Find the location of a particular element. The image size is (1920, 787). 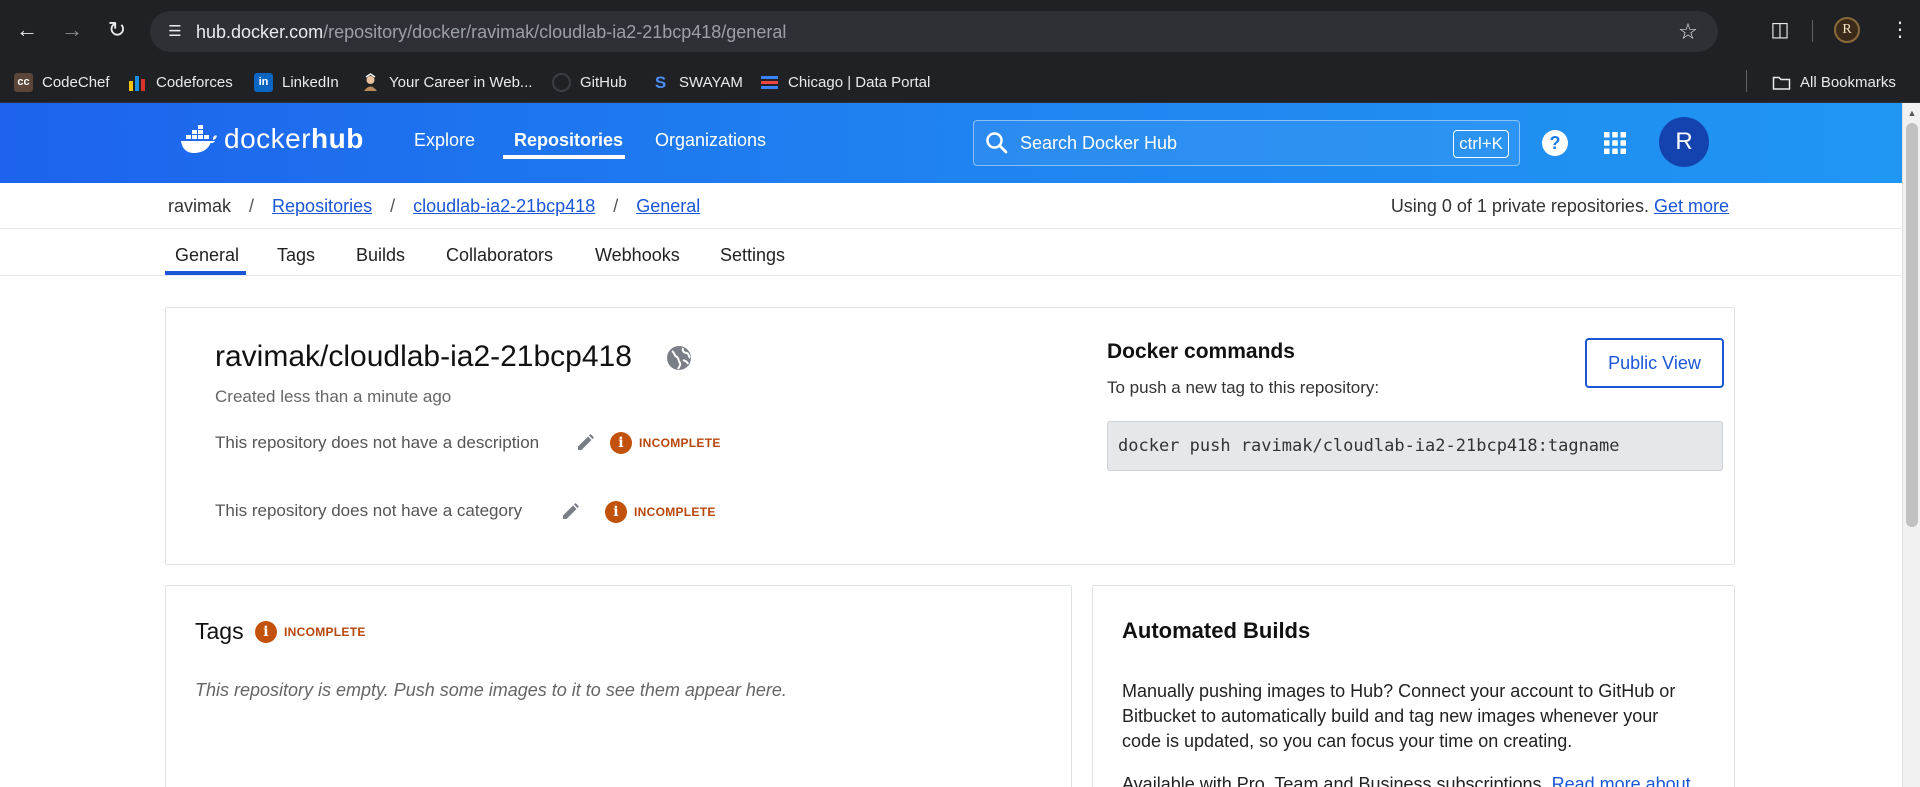

tab-webhooks: Webhooks is located at coordinates (637, 255).